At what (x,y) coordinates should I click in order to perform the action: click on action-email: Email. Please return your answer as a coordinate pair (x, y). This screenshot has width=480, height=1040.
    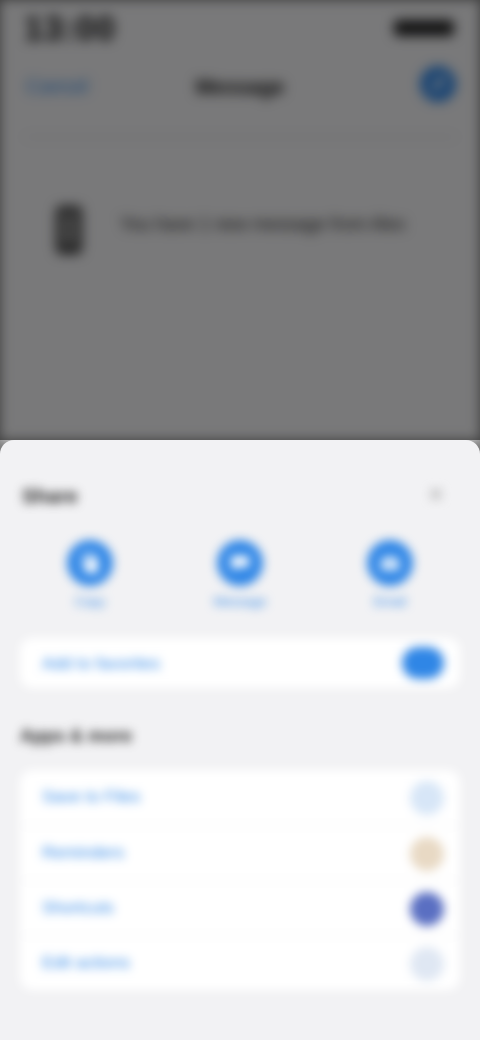
    Looking at the image, I should click on (390, 574).